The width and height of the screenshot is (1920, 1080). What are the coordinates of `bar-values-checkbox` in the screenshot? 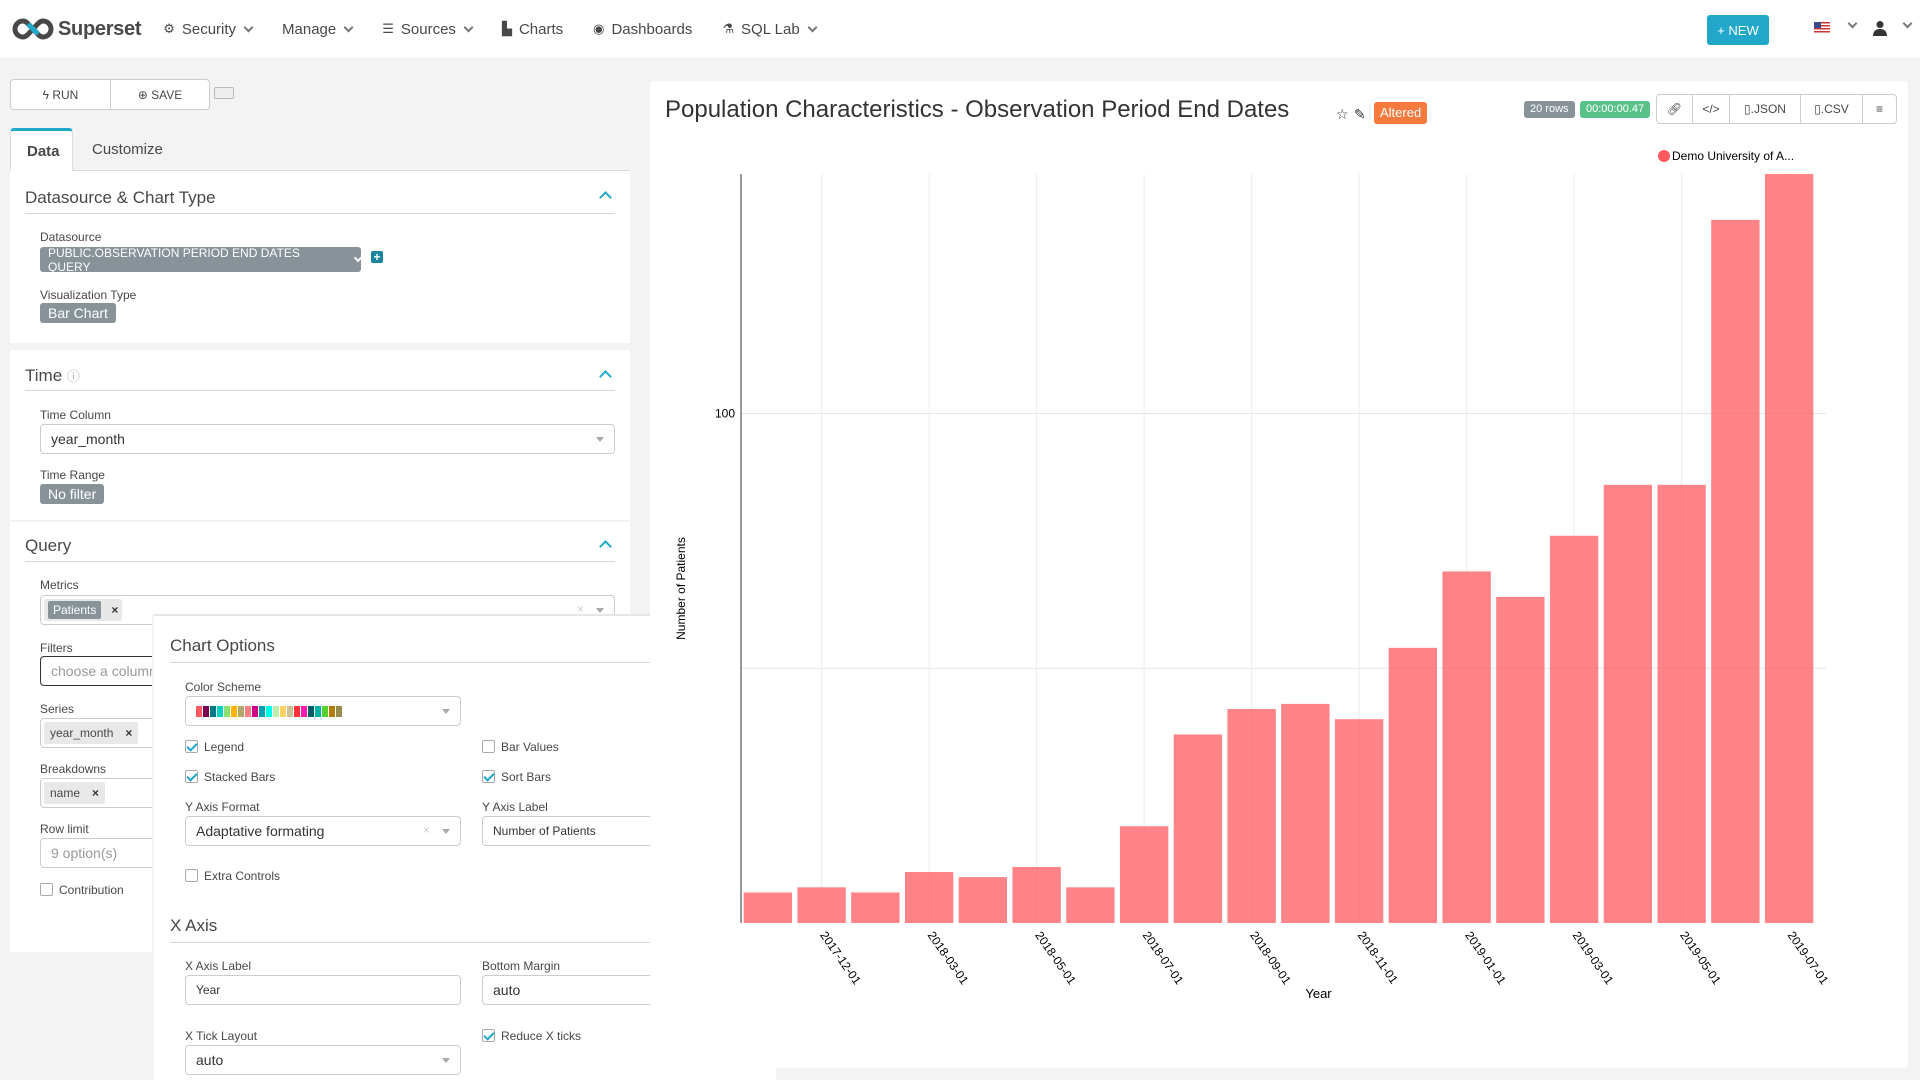 It's located at (488, 746).